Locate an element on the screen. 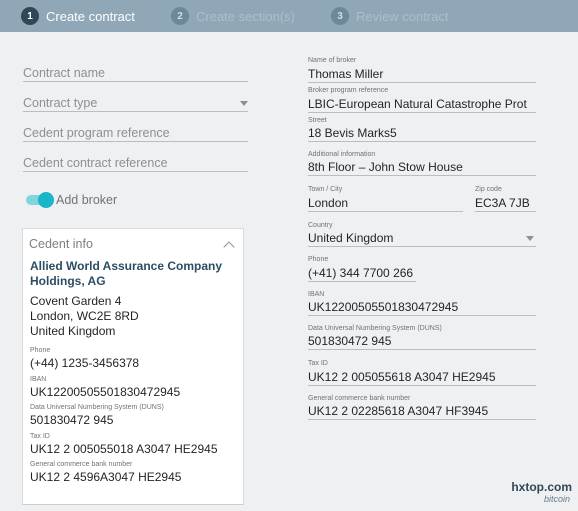 This screenshot has width=578, height=511. step-review-contract: 3 Review contract is located at coordinates (389, 16).